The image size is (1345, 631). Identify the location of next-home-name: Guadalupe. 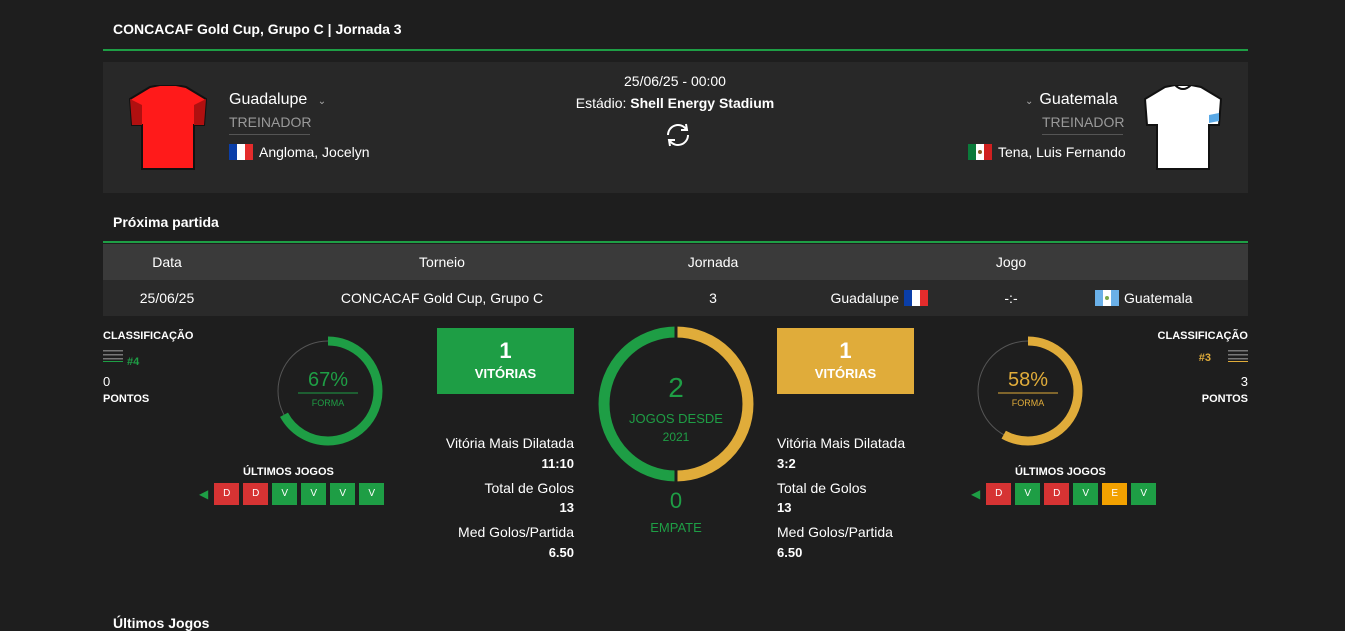
(864, 298).